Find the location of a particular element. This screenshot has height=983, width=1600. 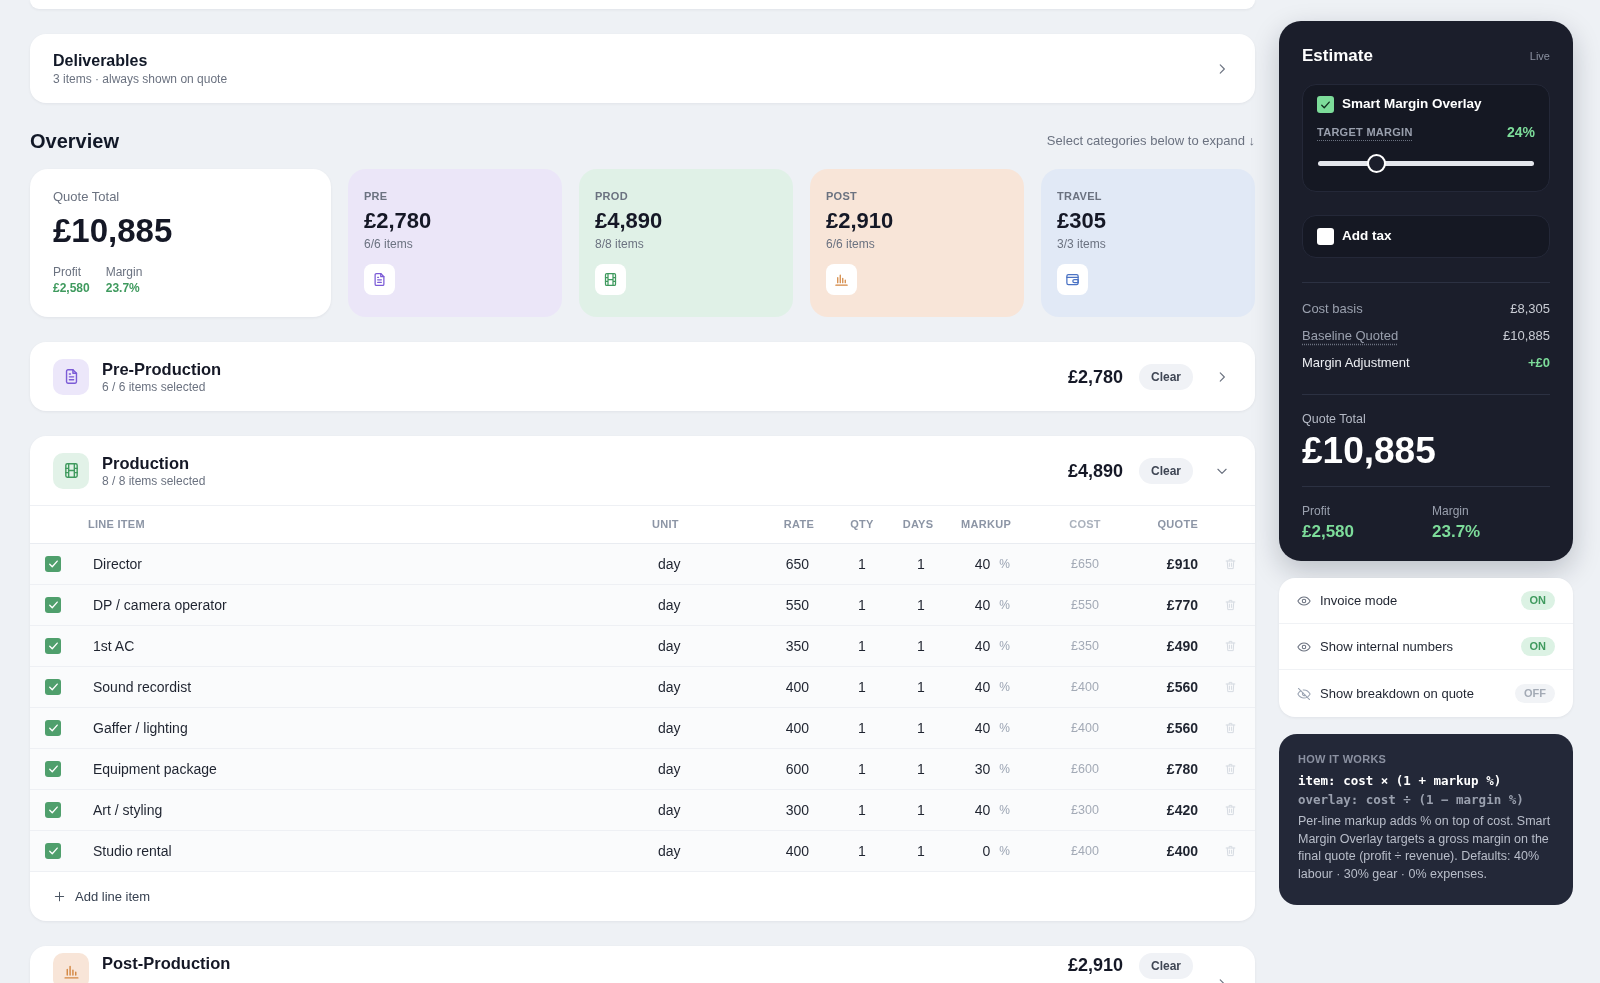

table-cell-text: £650 is located at coordinates (1085, 564).